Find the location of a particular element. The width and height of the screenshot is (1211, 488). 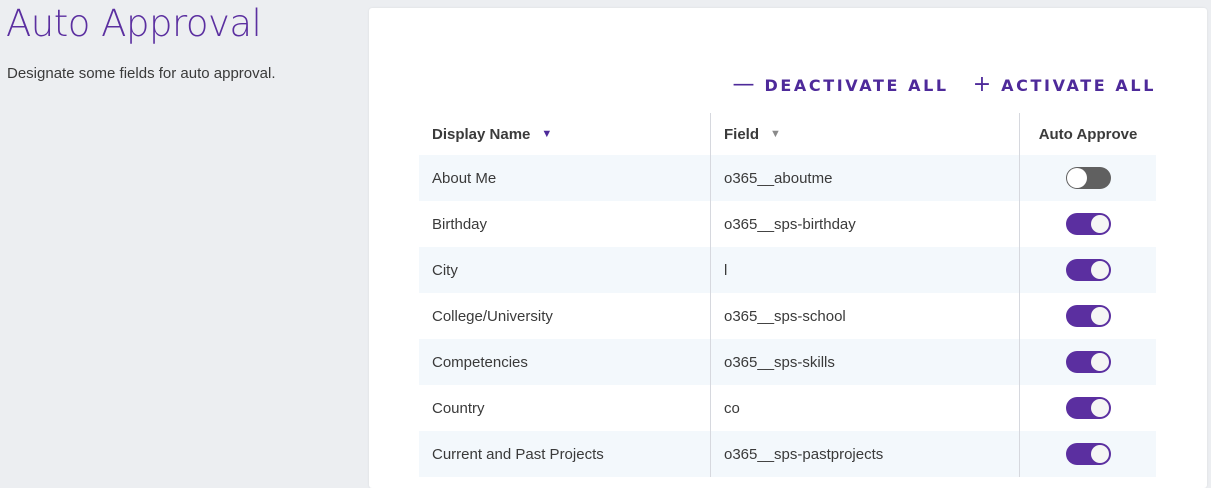

table-header: Display Name ▼ Field ▼ Auto Approve is located at coordinates (787, 134).